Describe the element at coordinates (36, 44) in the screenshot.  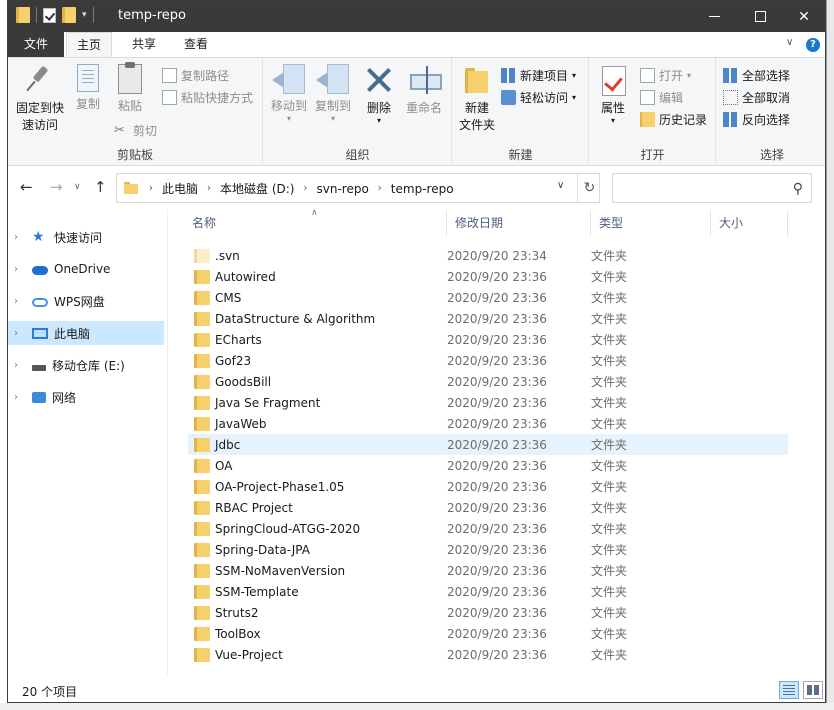
I see `tab-file: 文件` at that location.